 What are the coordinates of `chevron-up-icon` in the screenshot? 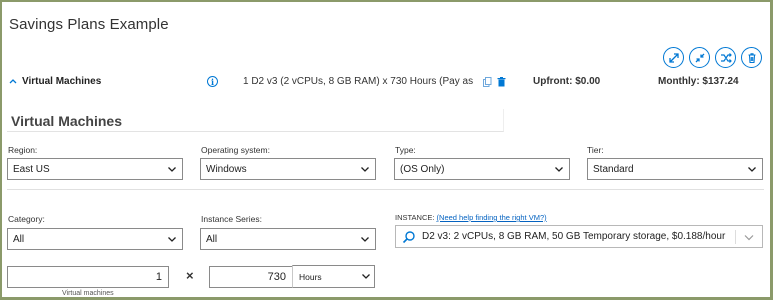 It's located at (13, 81).